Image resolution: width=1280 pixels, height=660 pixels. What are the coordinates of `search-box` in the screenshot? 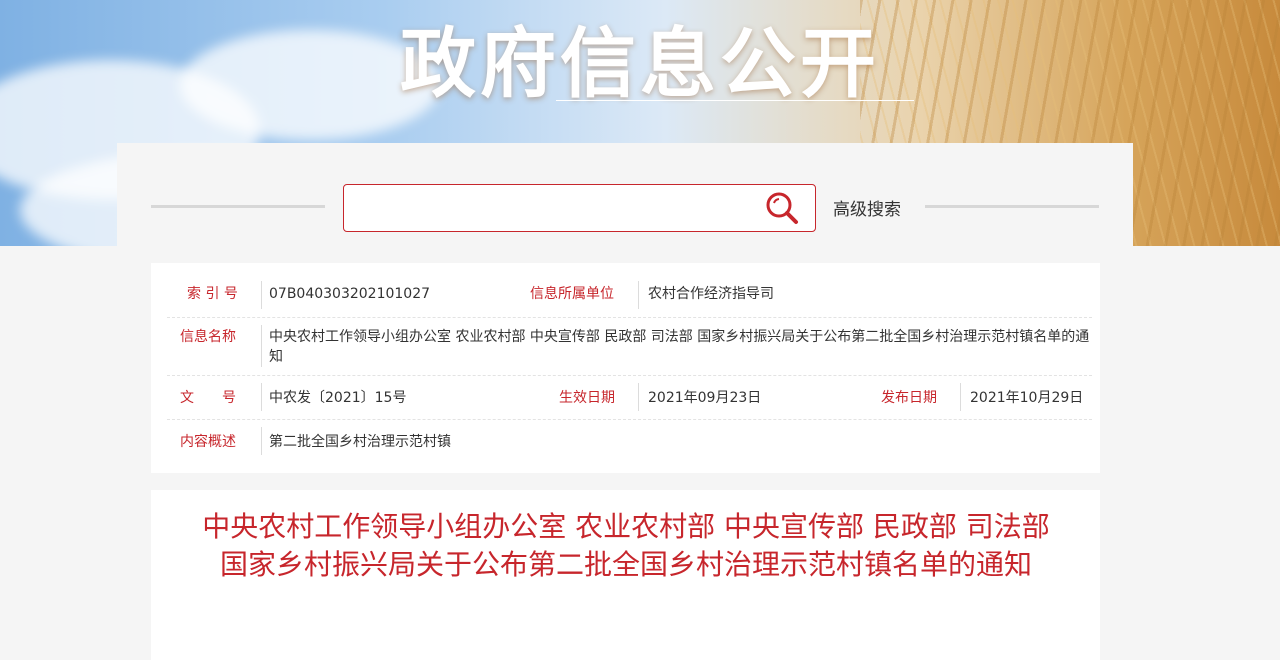 It's located at (579, 208).